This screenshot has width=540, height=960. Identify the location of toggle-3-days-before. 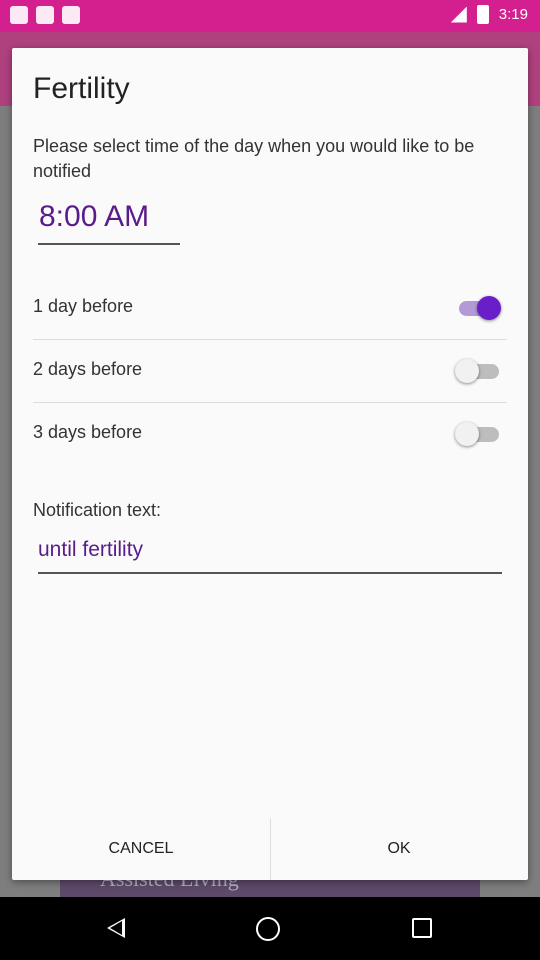
(478, 434).